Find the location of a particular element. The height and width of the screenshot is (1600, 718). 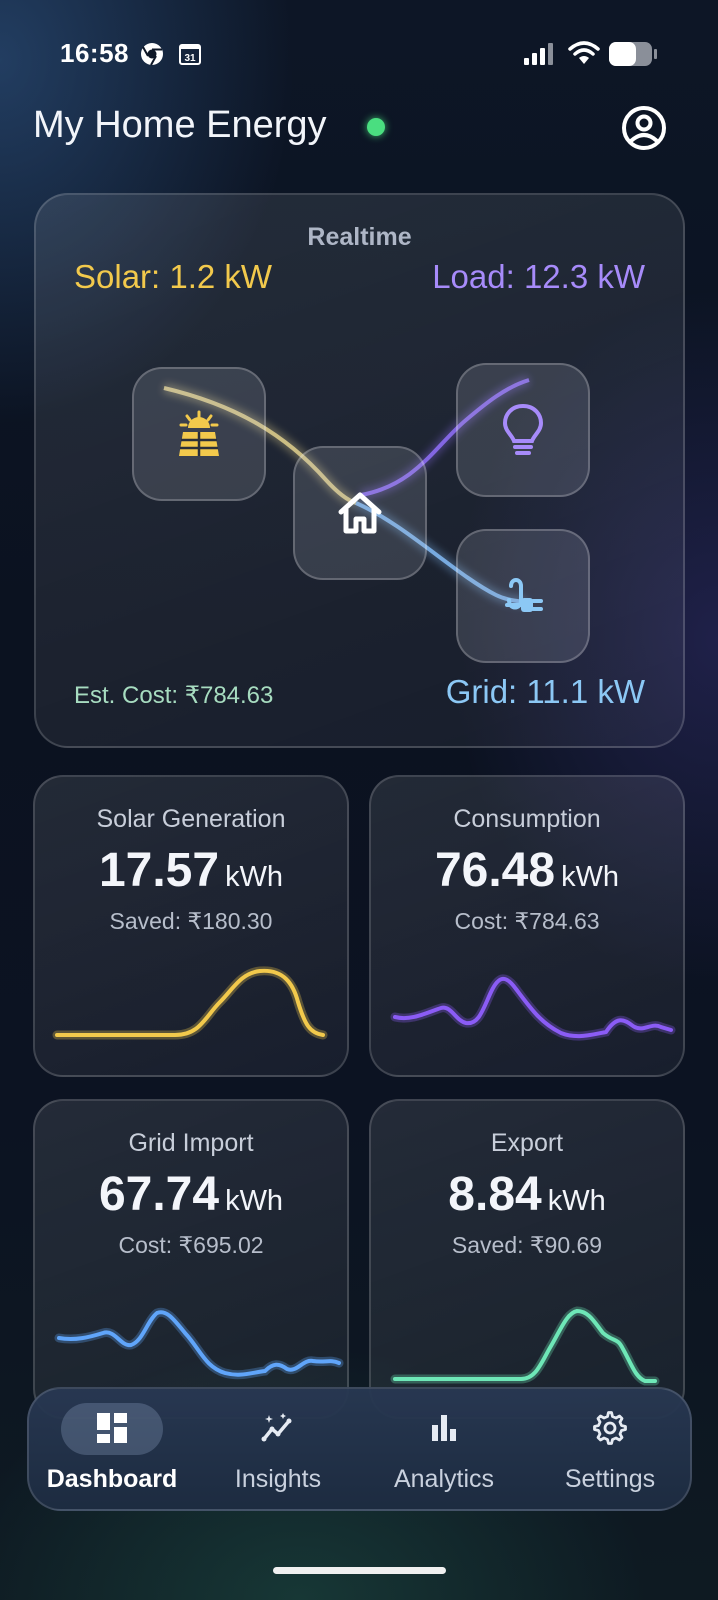

bottom-nav: Dashboard Insights Analytics Settings is located at coordinates (359, 1449).